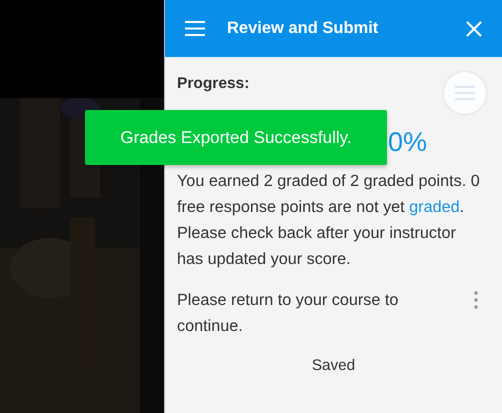 Image resolution: width=502 pixels, height=413 pixels. What do you see at coordinates (328, 220) in the screenshot?
I see `score-summary: You earned 2 graded of 2 graded points. 0 free response points are not yet graded. Please check back after your instructor has updated your score.` at bounding box center [328, 220].